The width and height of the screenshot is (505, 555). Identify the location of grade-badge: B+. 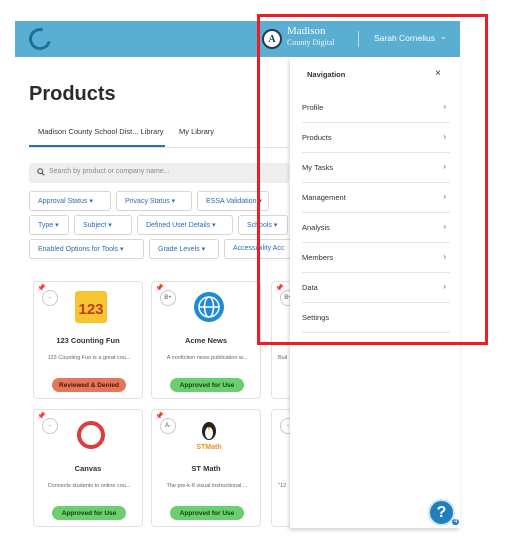
(168, 298).